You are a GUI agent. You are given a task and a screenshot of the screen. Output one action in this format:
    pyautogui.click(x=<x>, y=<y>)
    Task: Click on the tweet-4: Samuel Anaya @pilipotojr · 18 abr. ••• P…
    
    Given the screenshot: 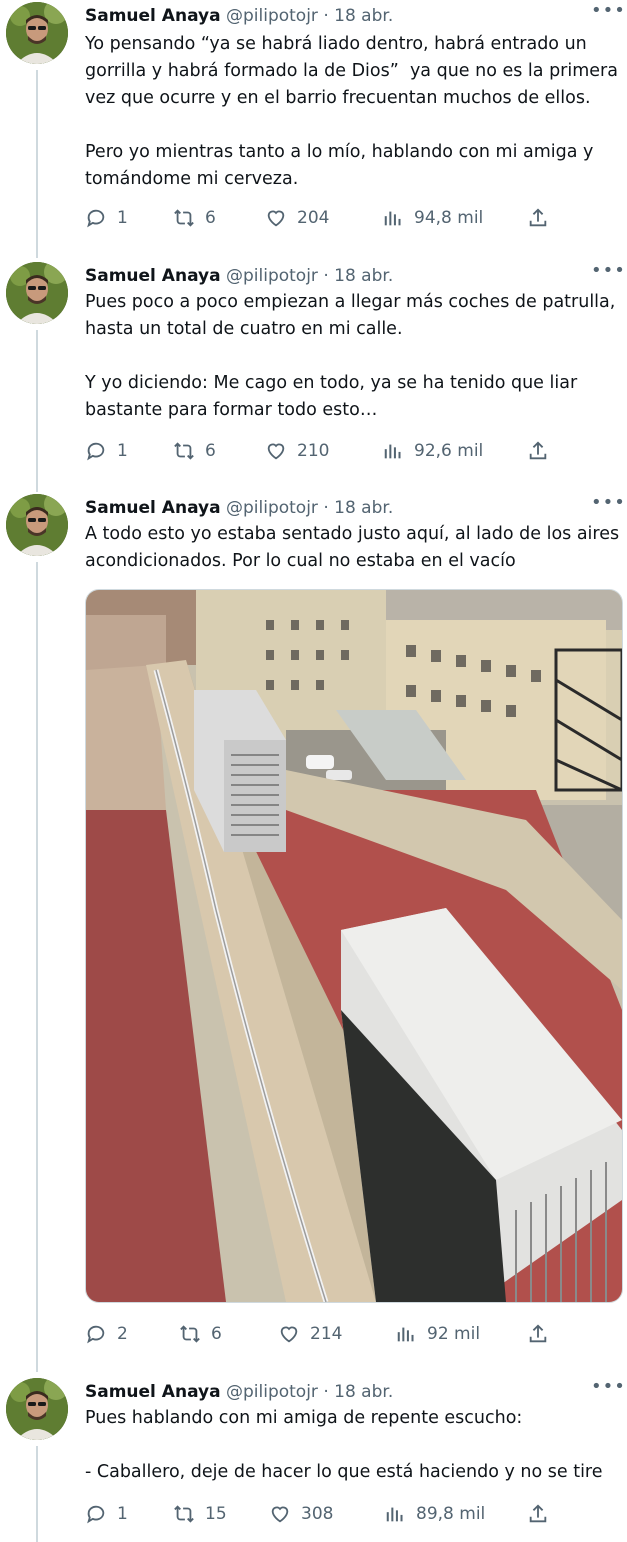 What is the action you would take?
    pyautogui.click(x=313, y=1459)
    